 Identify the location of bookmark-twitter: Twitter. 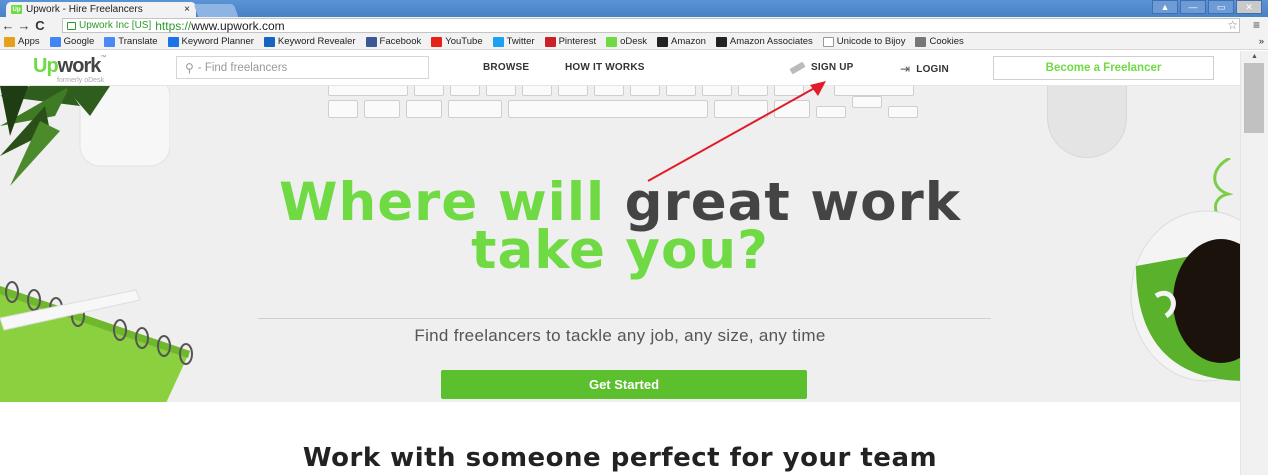
(513, 41).